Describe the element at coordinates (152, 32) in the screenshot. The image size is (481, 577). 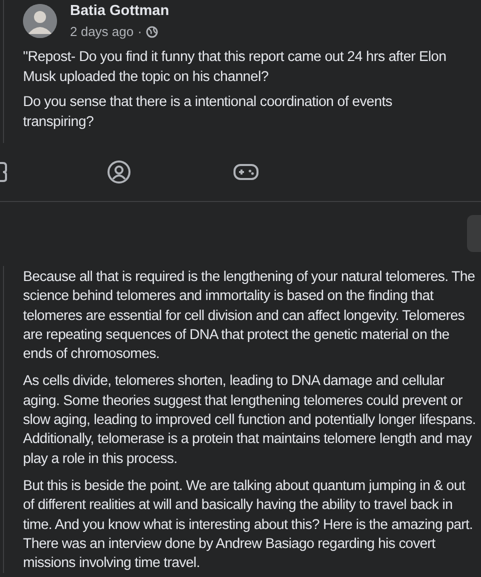
I see `globe-icon` at that location.